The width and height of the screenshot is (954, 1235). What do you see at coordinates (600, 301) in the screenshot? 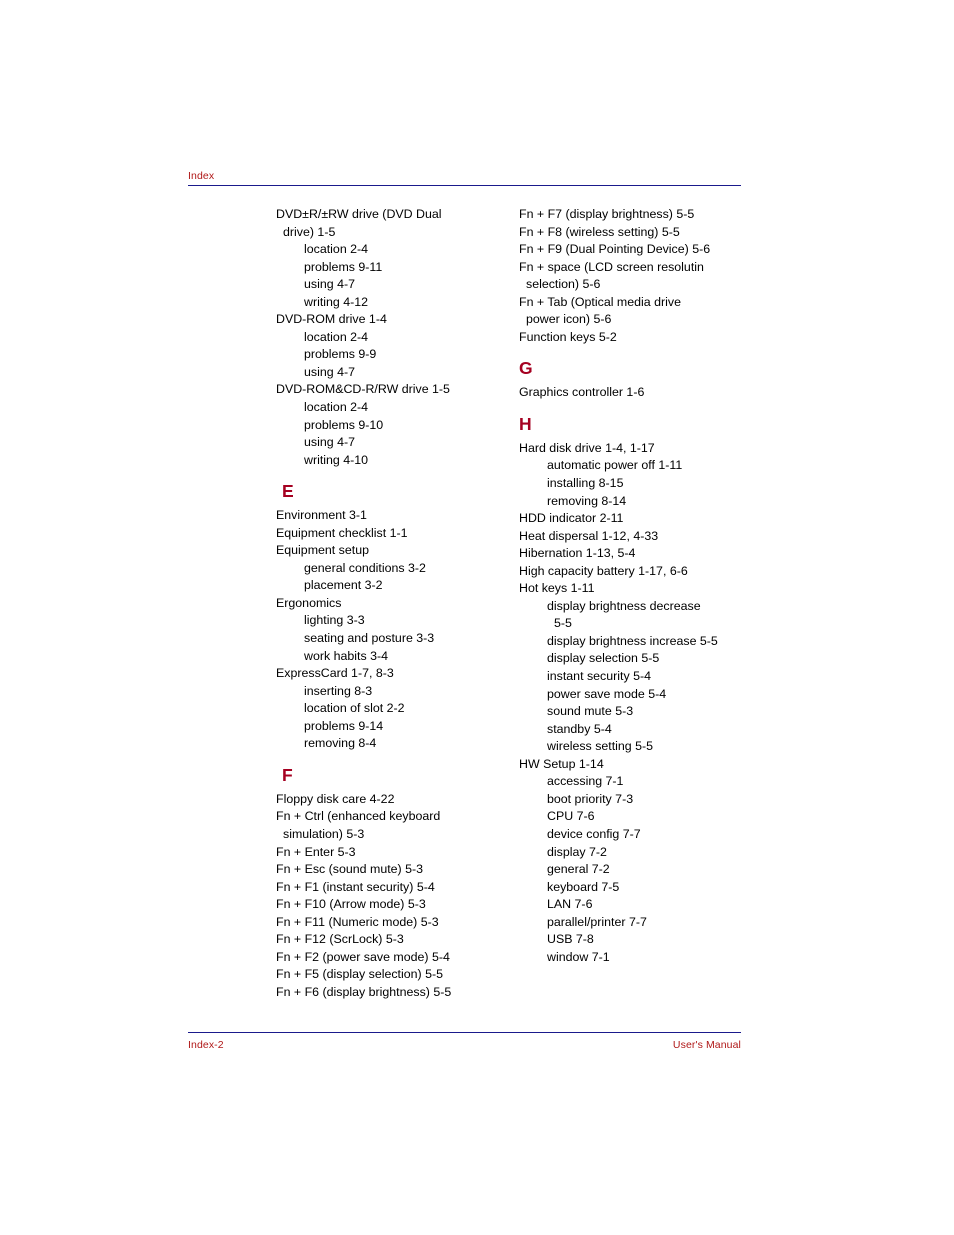
I see `index-entry: Fn + Tab (Optical media drive` at bounding box center [600, 301].